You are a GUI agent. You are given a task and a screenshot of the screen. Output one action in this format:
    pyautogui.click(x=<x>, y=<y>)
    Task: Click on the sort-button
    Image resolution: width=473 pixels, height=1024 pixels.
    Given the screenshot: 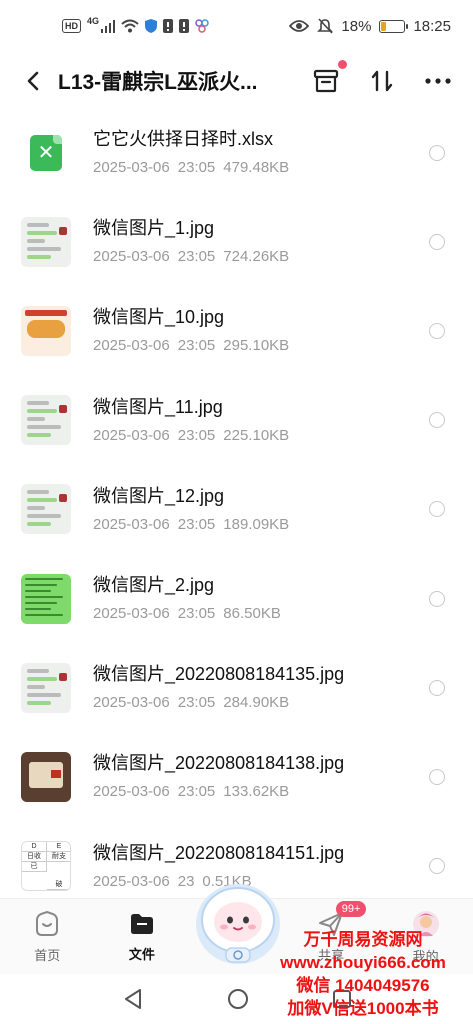 What is the action you would take?
    pyautogui.click(x=382, y=81)
    